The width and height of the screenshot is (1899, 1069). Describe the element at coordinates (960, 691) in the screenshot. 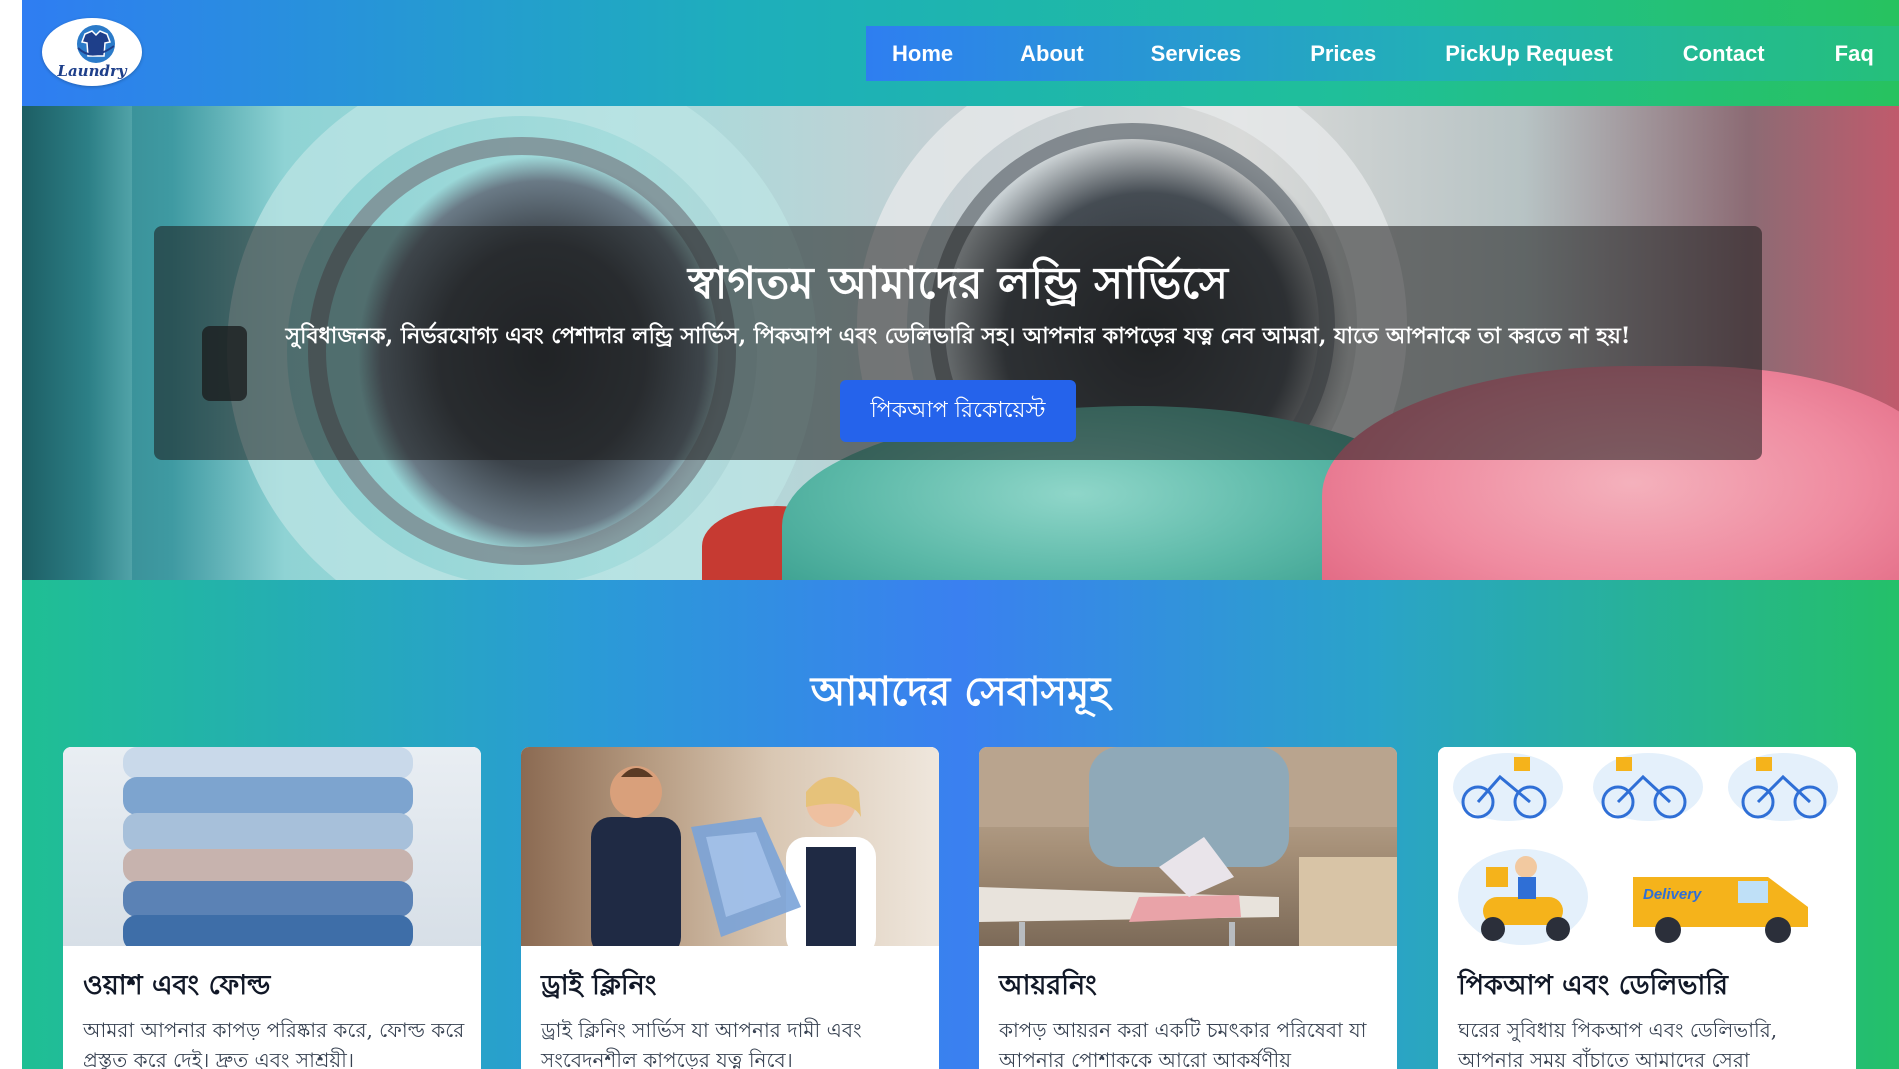

I see `services-title: আমাদের সেবাসমূহ` at that location.